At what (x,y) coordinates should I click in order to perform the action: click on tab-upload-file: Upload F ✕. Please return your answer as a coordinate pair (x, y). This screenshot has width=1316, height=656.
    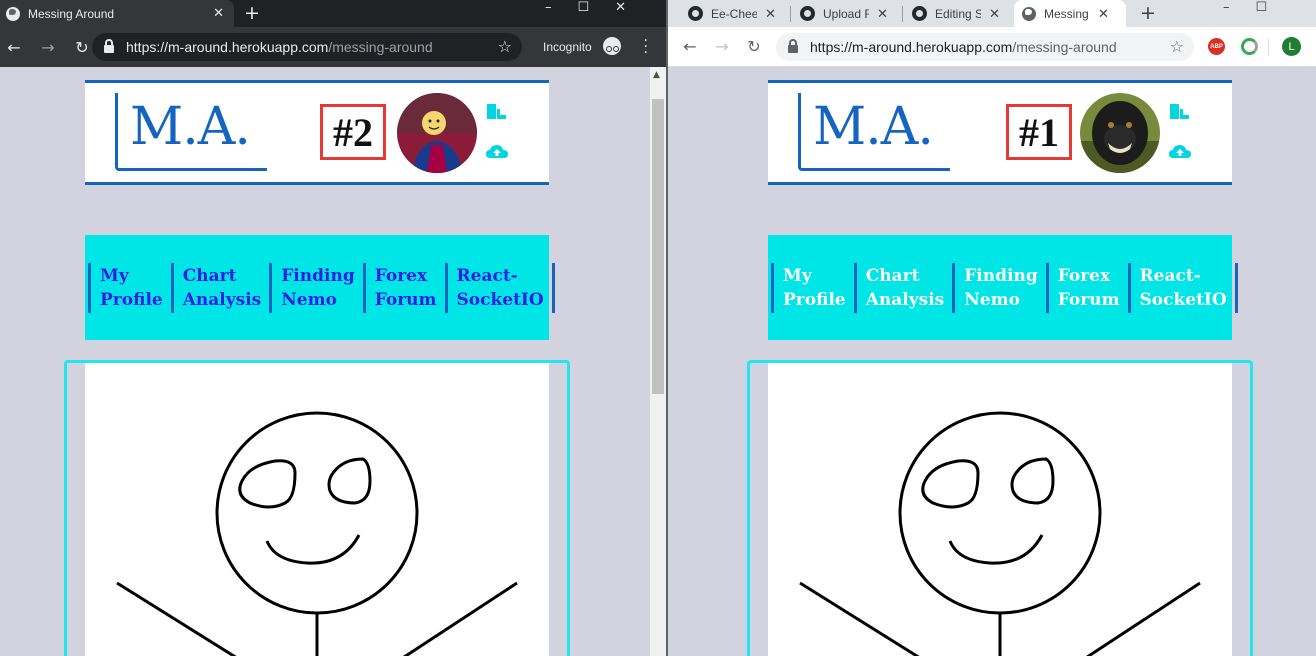
    Looking at the image, I should click on (847, 13).